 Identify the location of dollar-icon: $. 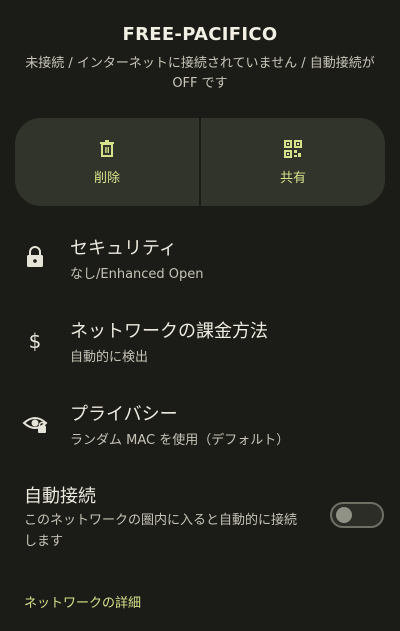
(35, 340).